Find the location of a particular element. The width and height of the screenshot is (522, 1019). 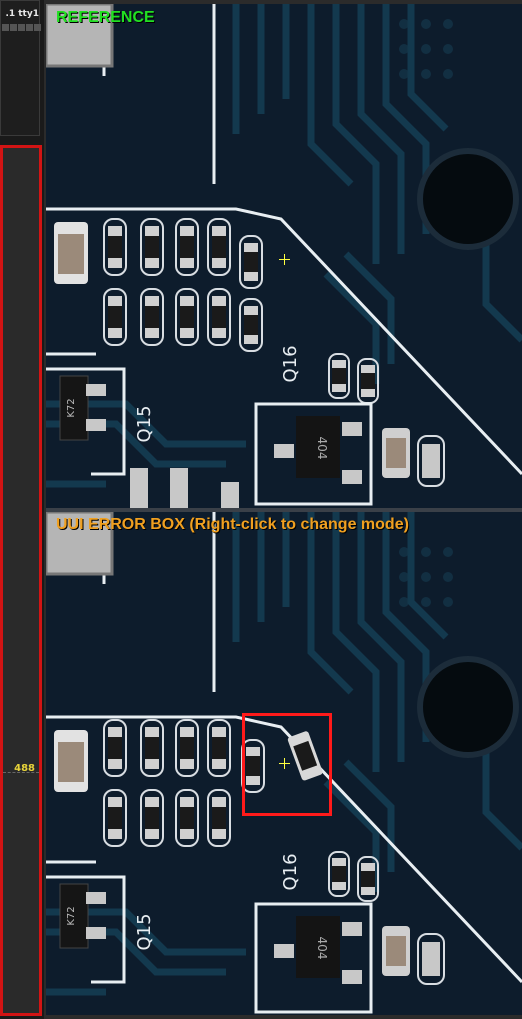

terminal-status-panel: .1 tty1 is located at coordinates (20, 68).